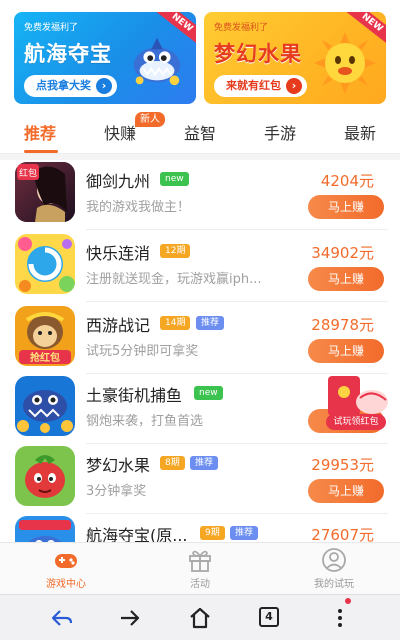 Image resolution: width=400 pixels, height=640 pixels. I want to click on game-icon-mengjuan, so click(45, 476).